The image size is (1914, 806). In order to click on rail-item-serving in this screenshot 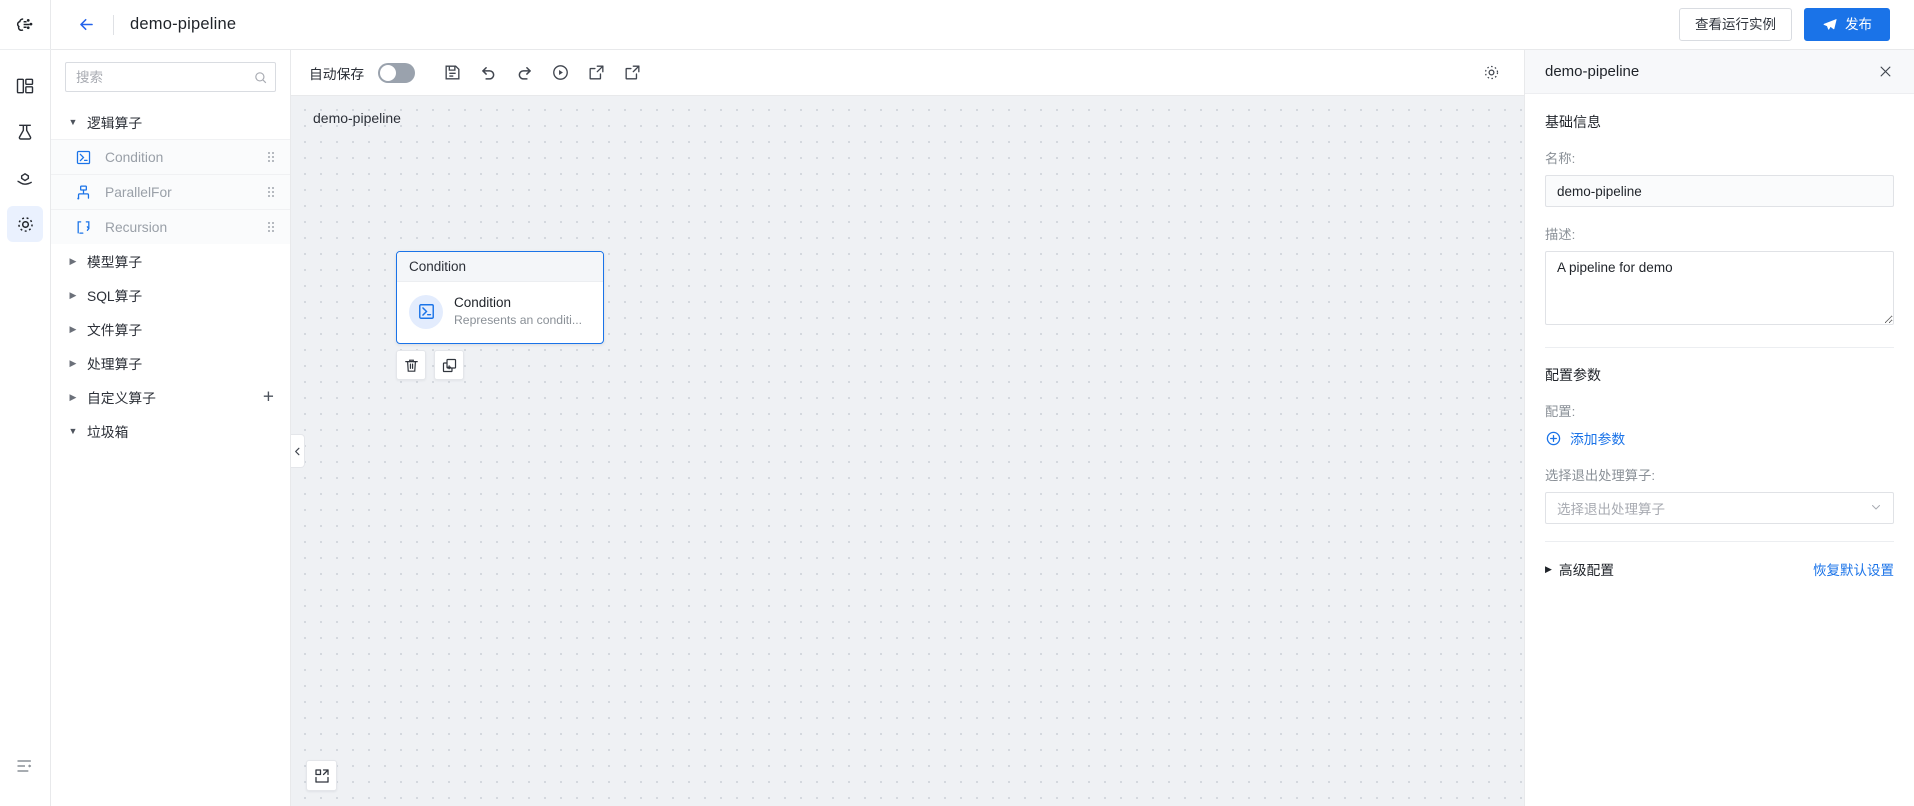, I will do `click(25, 178)`.